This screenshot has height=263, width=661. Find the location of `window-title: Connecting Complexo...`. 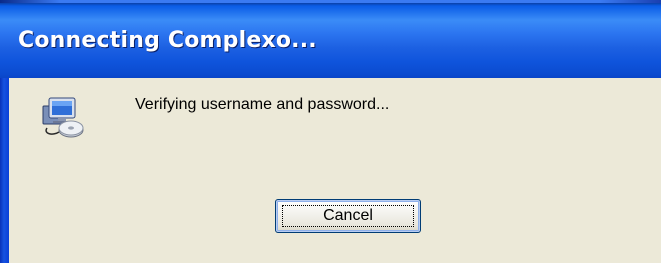

window-title: Connecting Complexo... is located at coordinates (167, 40).